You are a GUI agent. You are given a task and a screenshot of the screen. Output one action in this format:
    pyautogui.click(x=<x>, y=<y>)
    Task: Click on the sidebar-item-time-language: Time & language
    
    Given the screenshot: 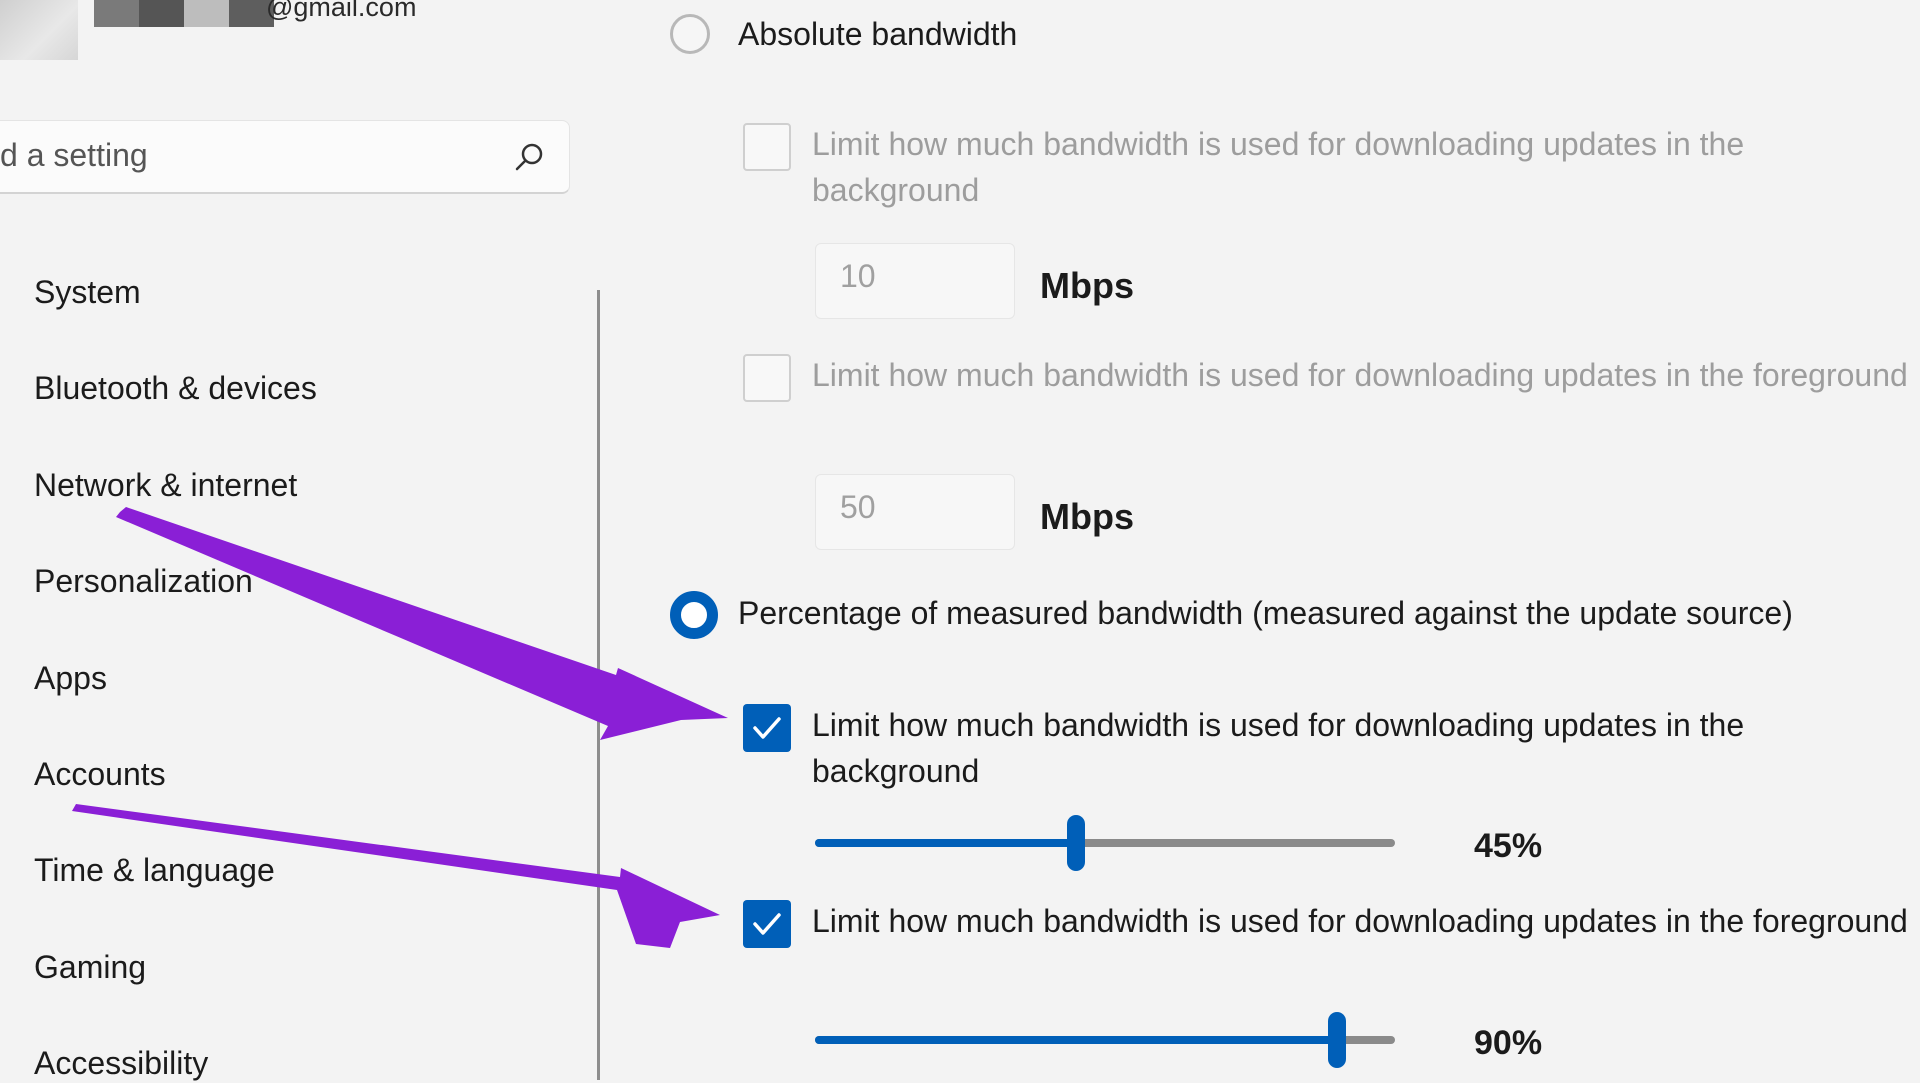 What is the action you would take?
    pyautogui.click(x=154, y=870)
    